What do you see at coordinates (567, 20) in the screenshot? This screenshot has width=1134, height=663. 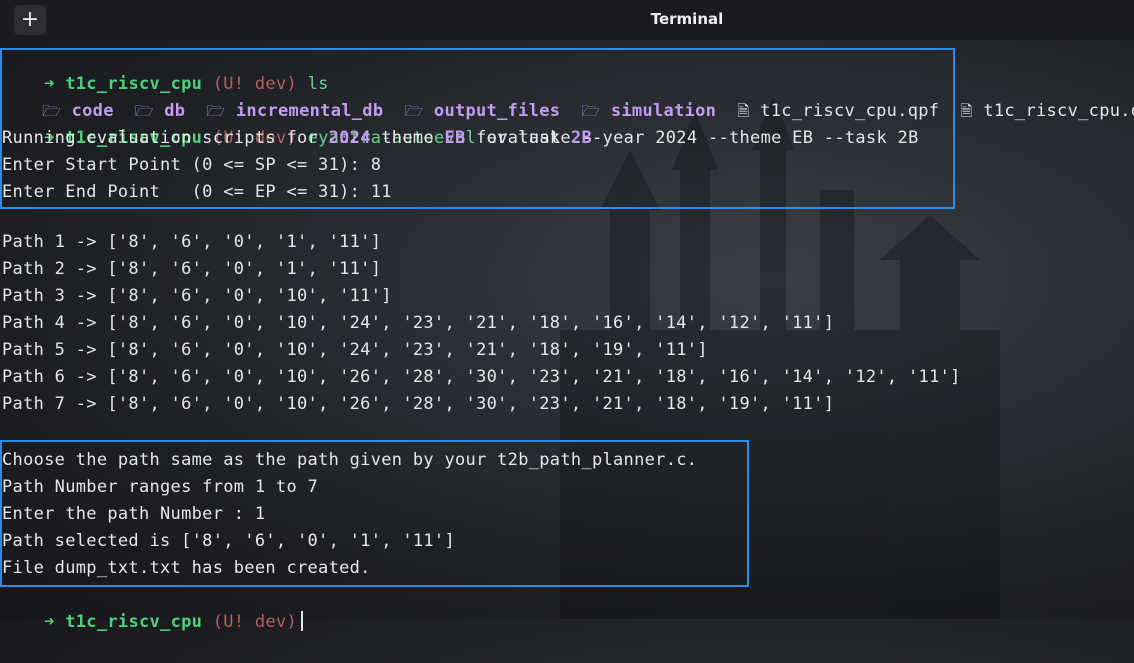 I see `title-bar: + Terminal` at bounding box center [567, 20].